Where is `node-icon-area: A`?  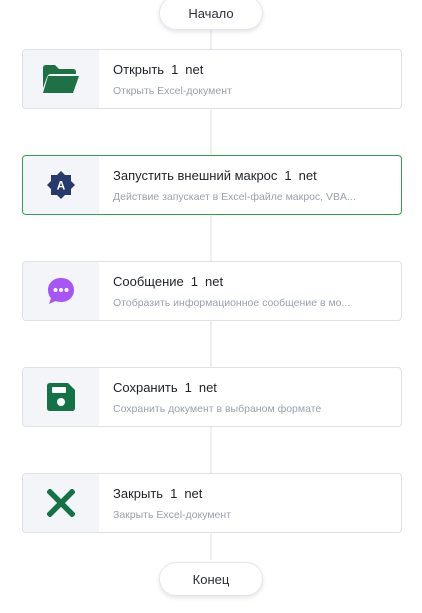
node-icon-area: A is located at coordinates (61, 185).